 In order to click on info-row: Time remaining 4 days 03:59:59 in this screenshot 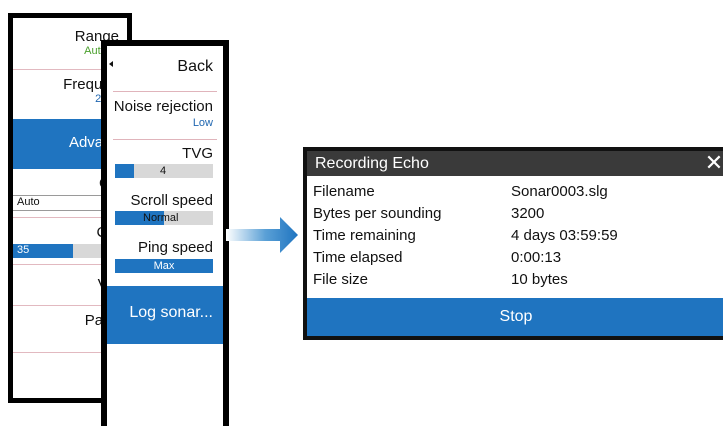, I will do `click(518, 237)`.